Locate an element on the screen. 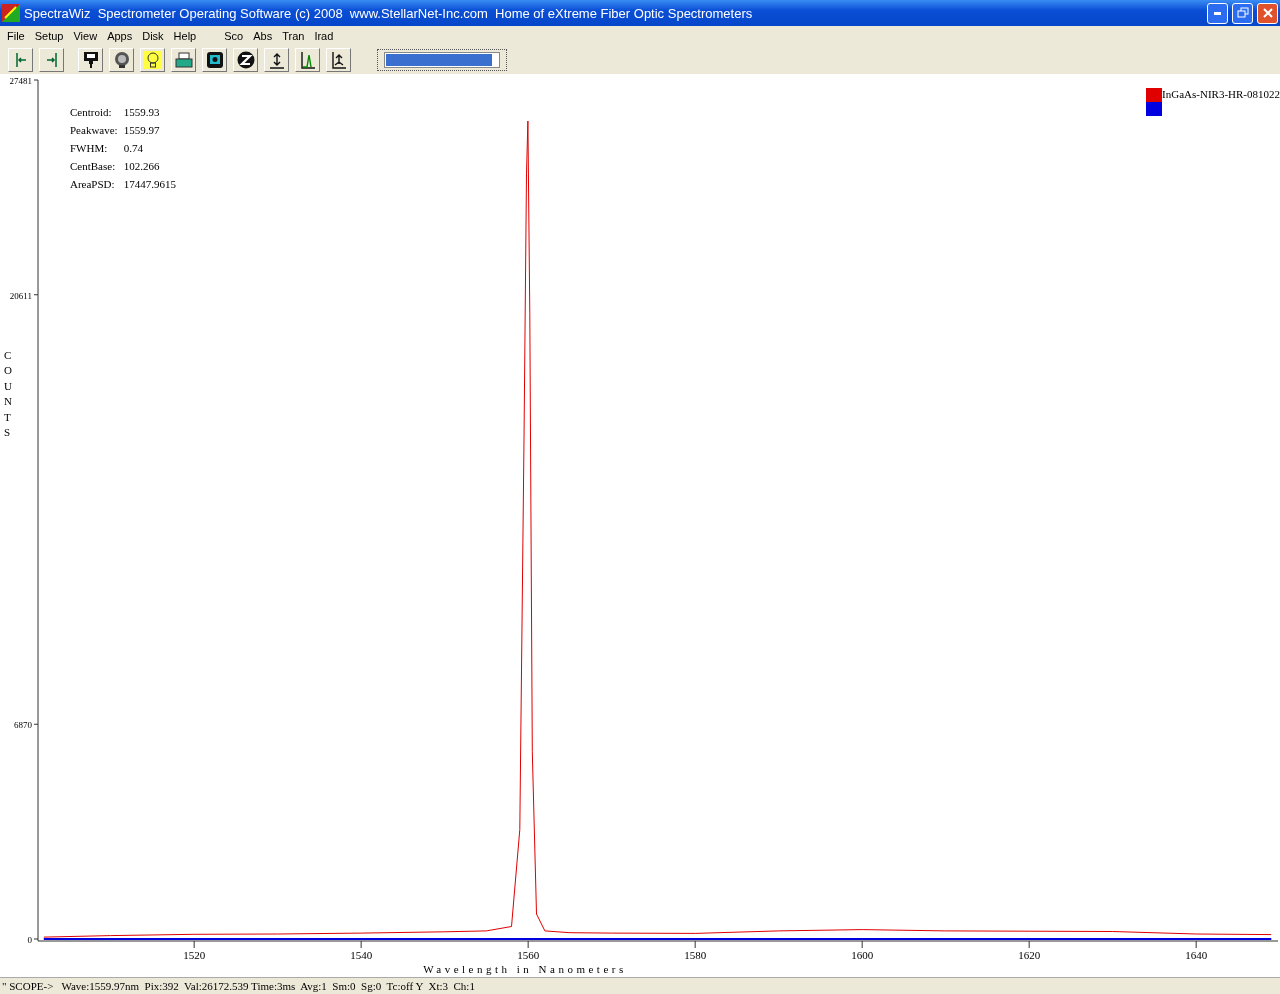 The image size is (1280, 994). status-bar: " SCOPE-> Wave:1559.97nm Pix:392 Val:26172.539 Time:3ms Avg:1 Sm:0 Sg:0 Tc:off Y Xt:3 Ch:1 is located at coordinates (640, 985).